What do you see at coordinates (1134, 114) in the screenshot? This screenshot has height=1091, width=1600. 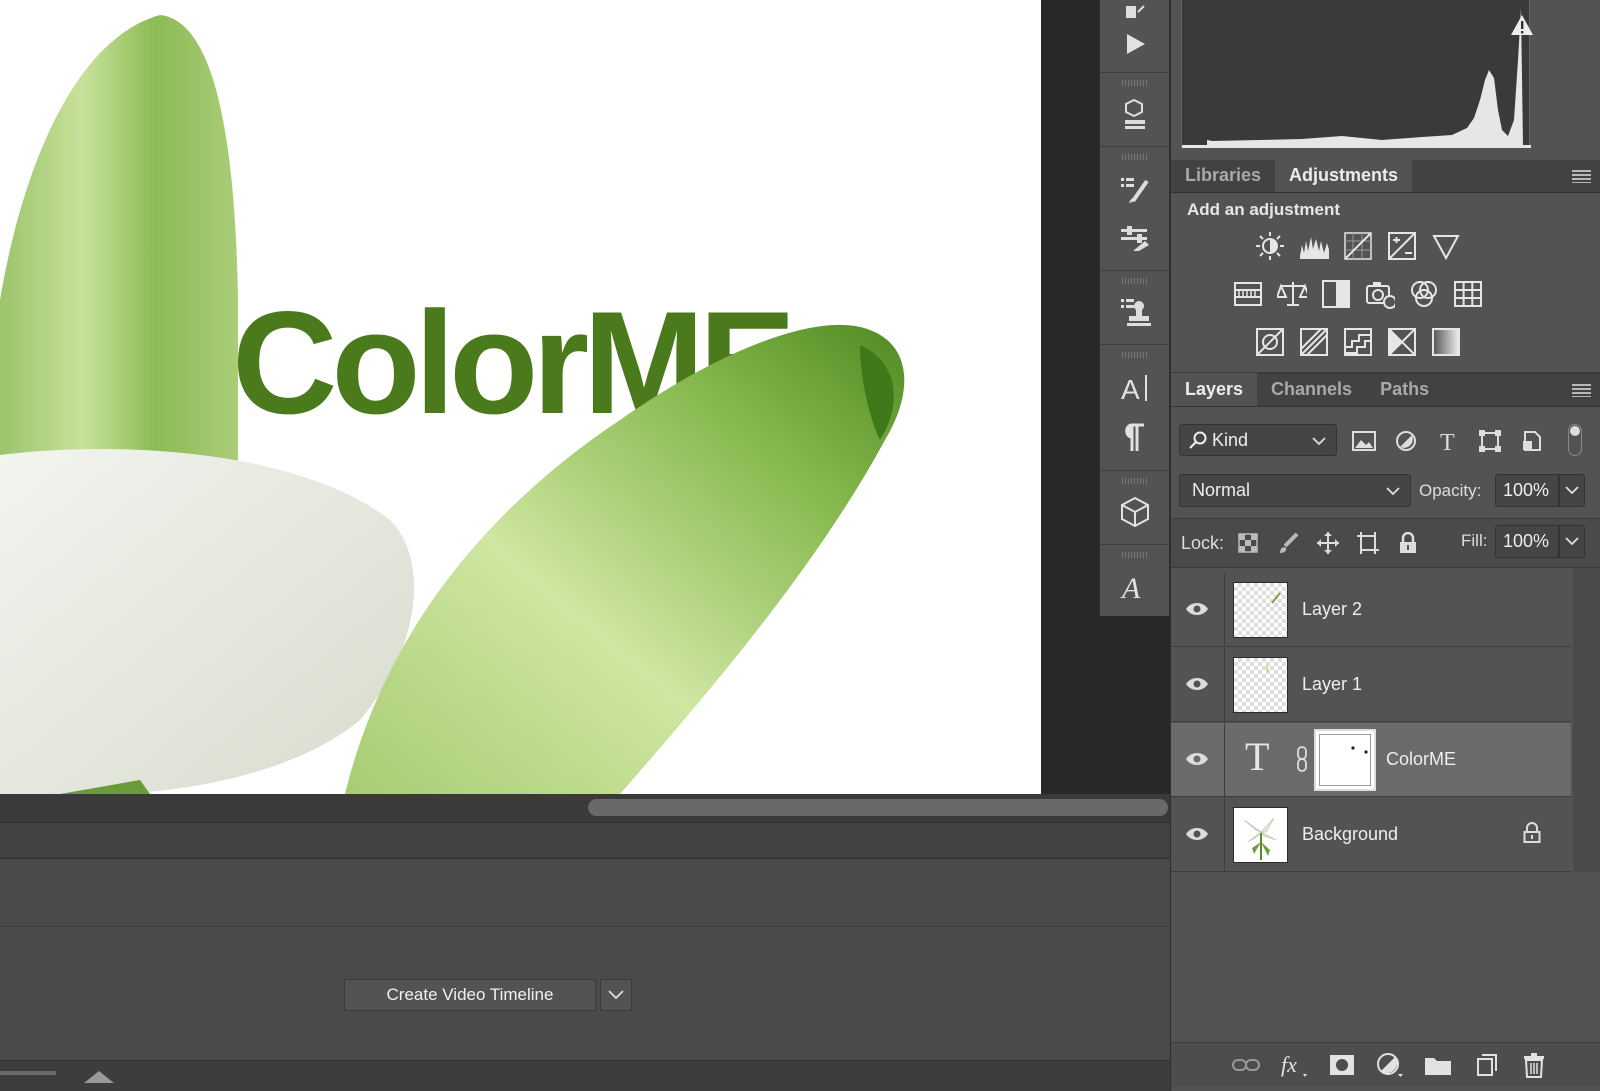 I see `3d-layer-panel-button` at bounding box center [1134, 114].